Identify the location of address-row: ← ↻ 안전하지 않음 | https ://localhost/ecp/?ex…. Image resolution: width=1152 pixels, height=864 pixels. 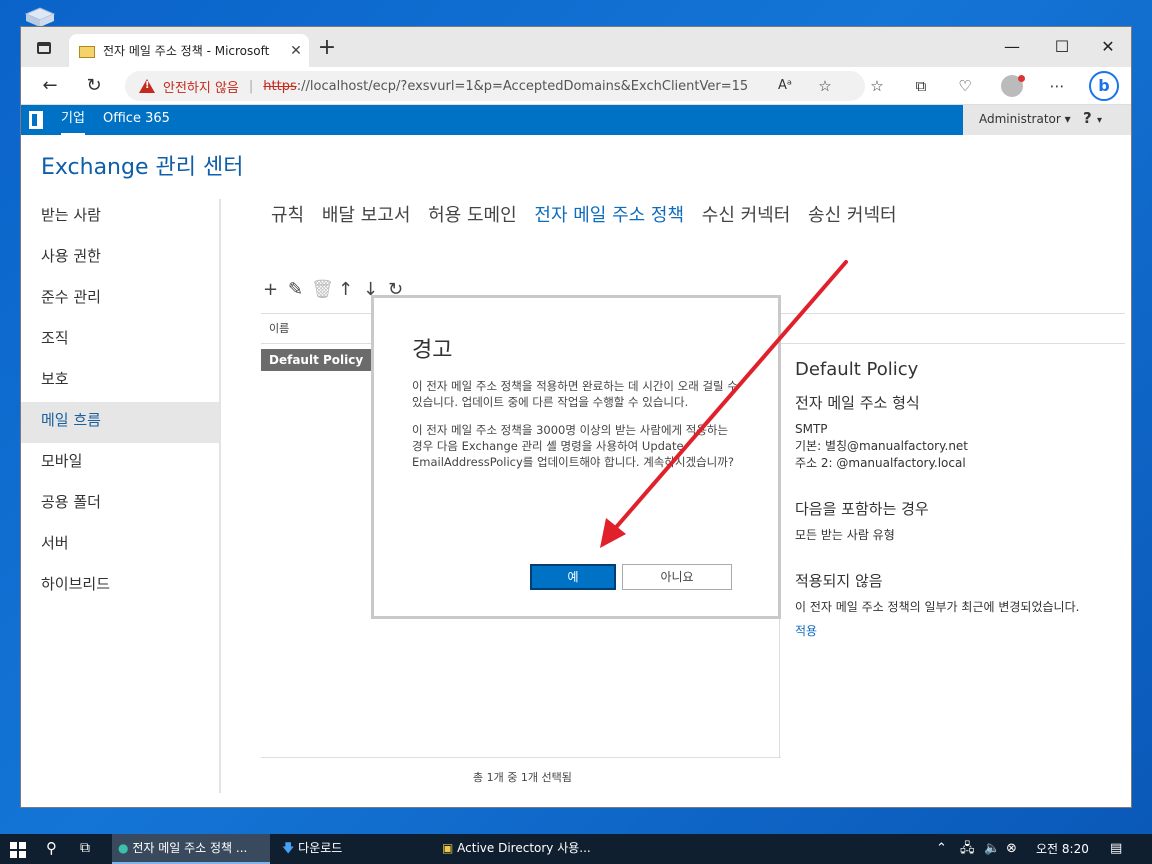
(576, 86).